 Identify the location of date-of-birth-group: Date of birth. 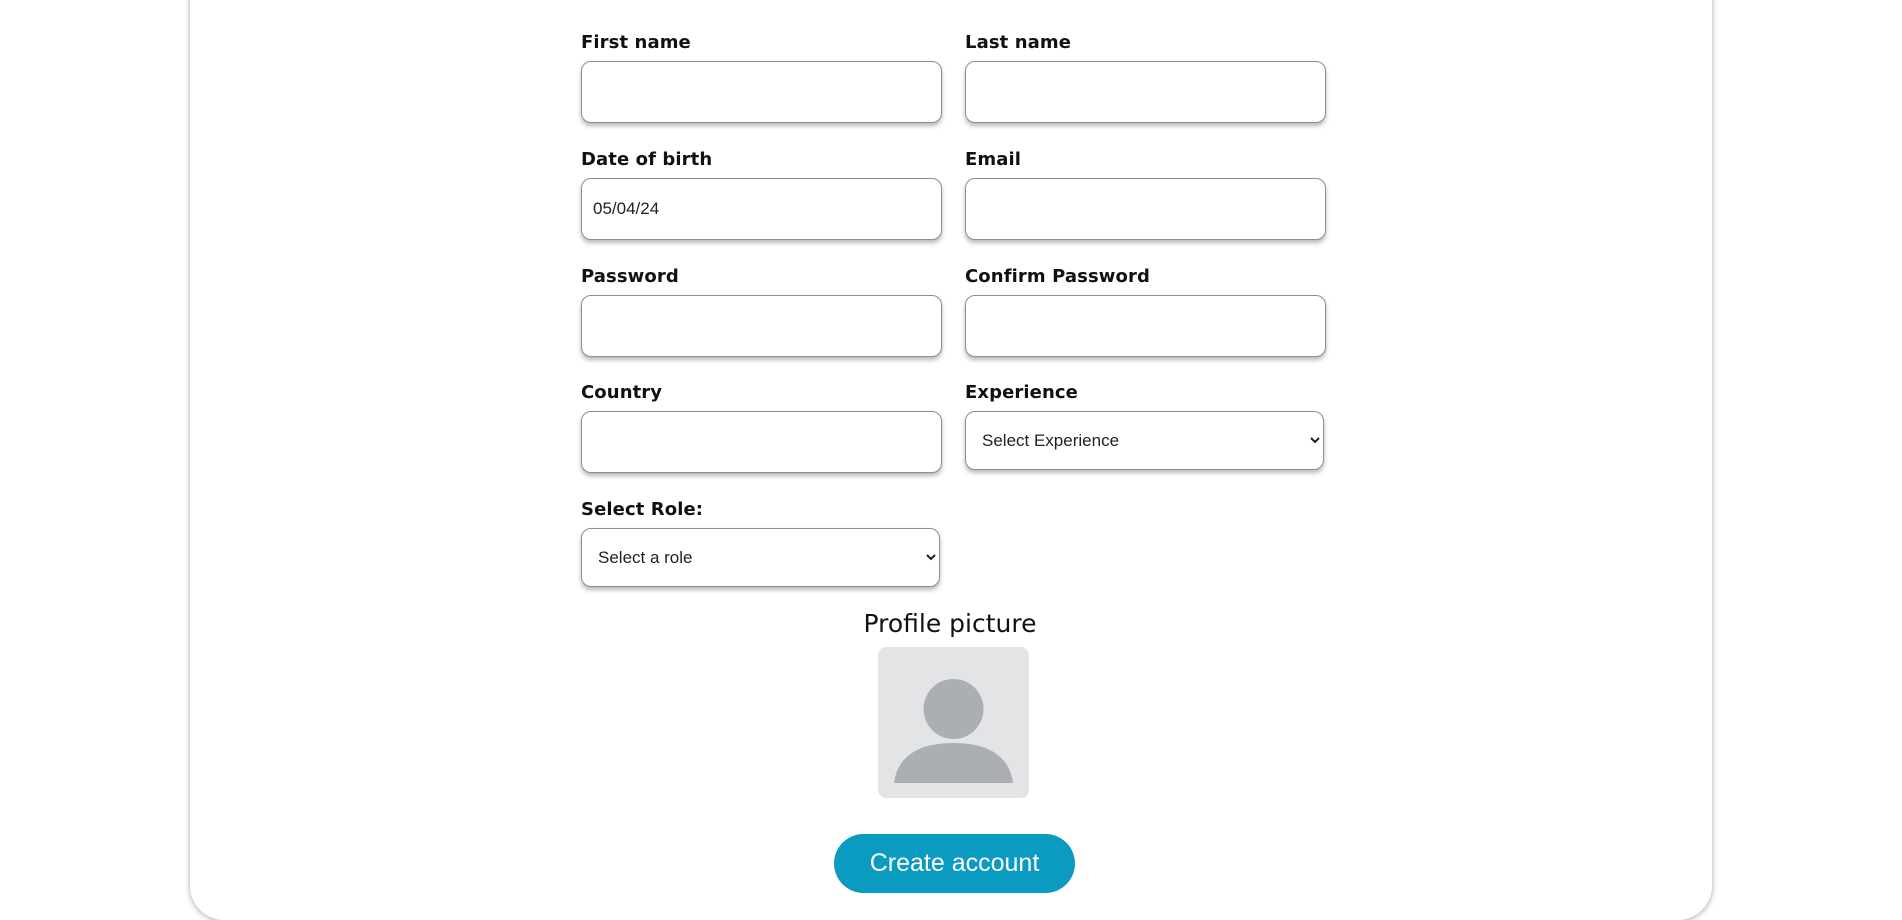
(761, 194).